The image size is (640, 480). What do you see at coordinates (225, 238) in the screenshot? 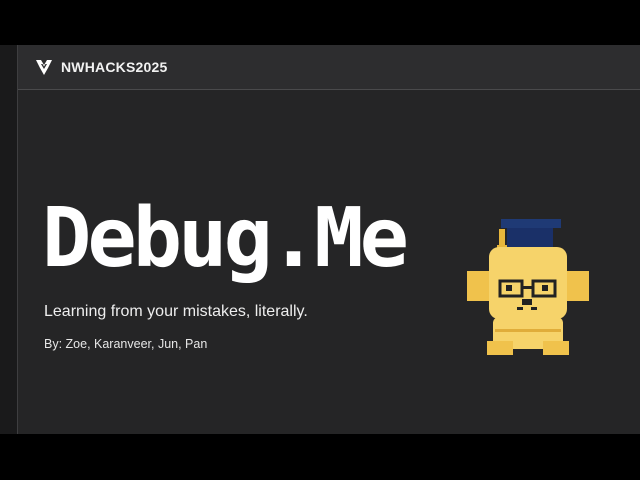
I see `page-title: Debug.Me` at bounding box center [225, 238].